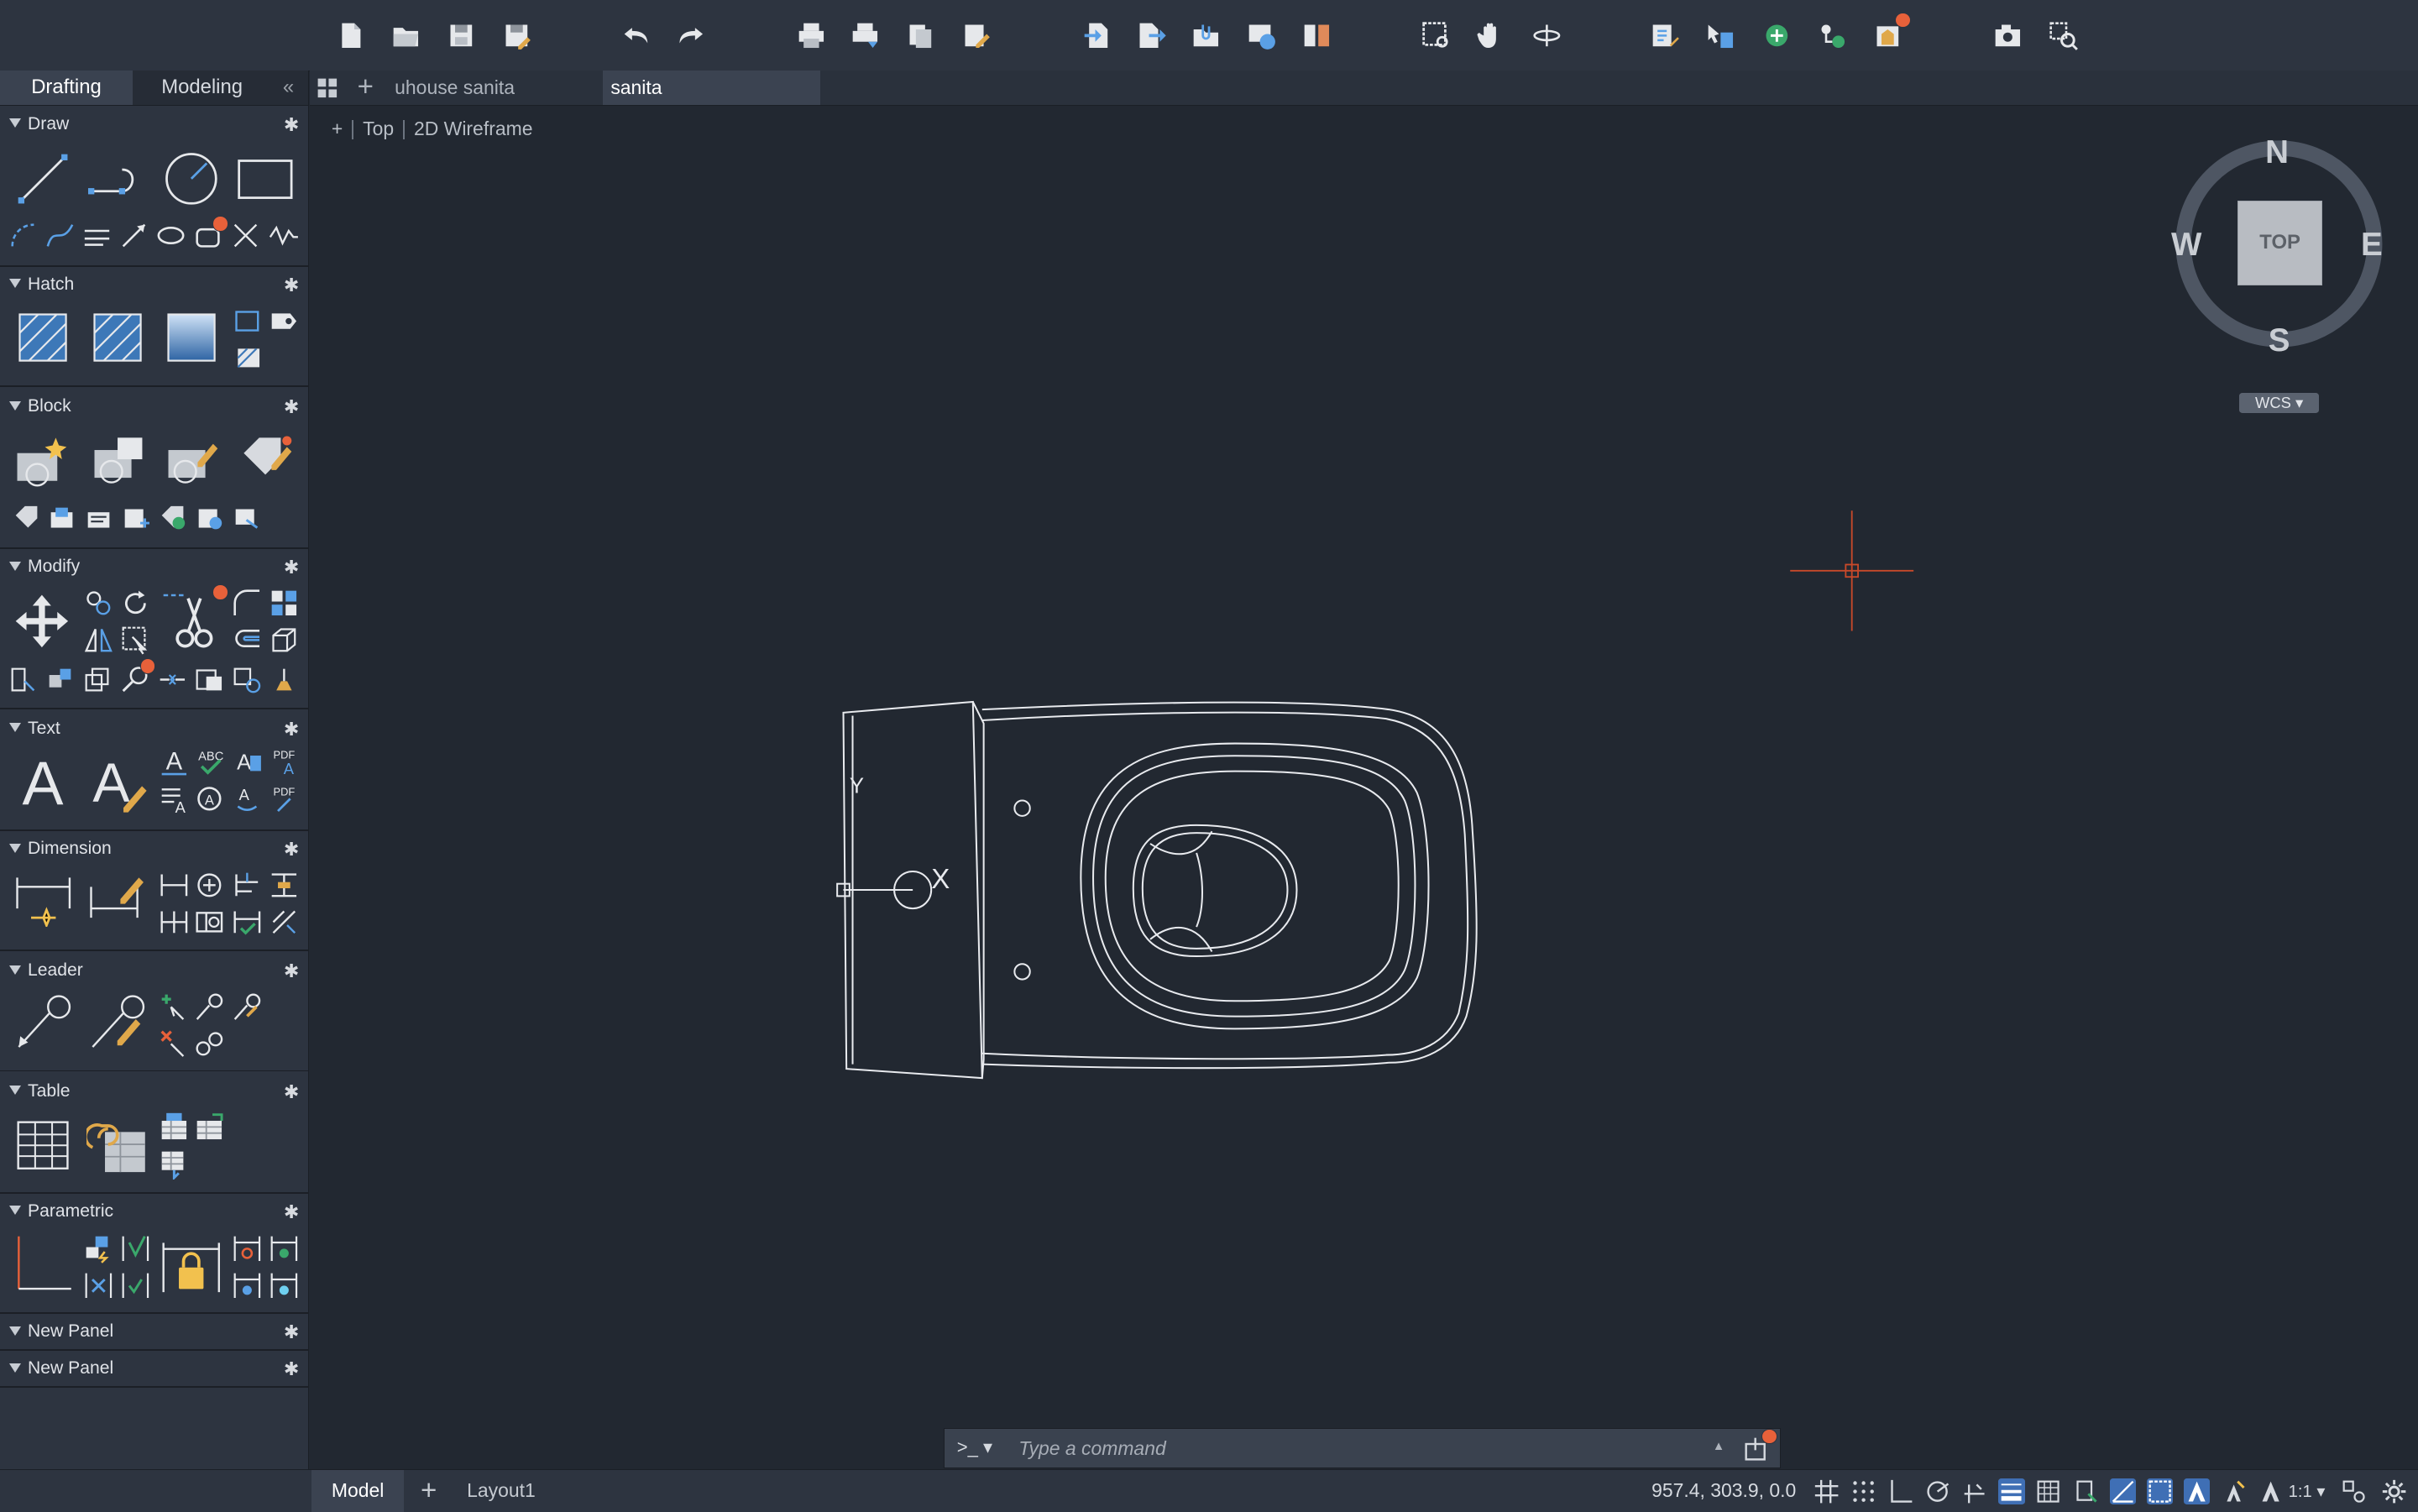  I want to click on compass-north: N, so click(2277, 152).